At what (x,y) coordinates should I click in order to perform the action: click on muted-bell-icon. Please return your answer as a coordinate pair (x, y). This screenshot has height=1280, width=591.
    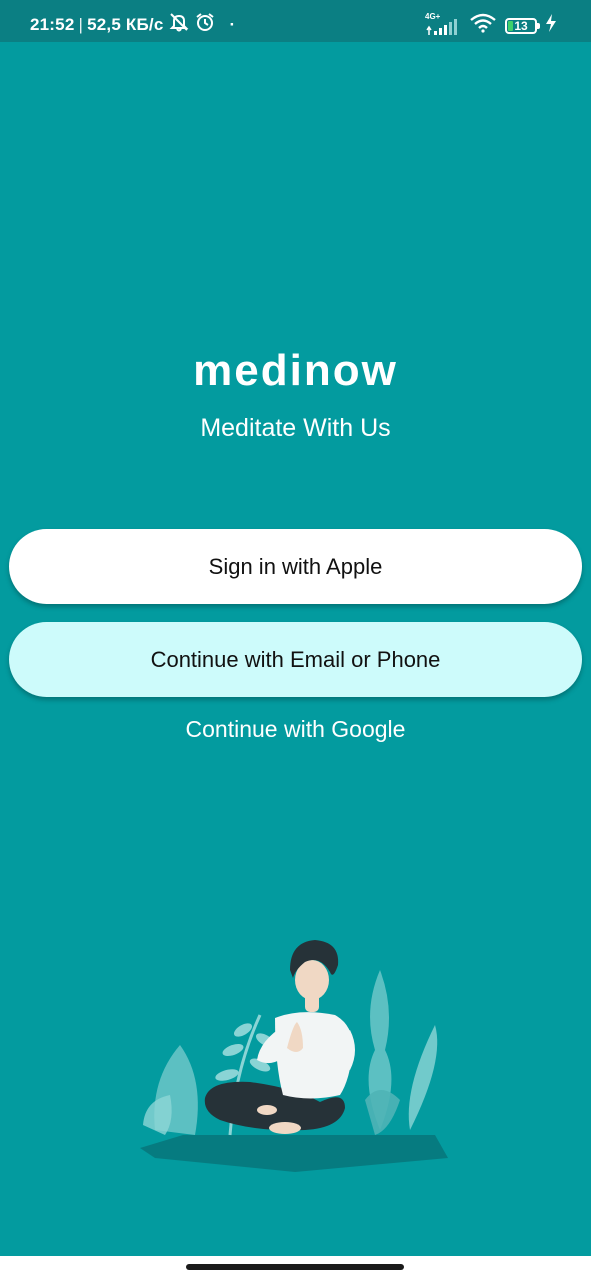
    Looking at the image, I should click on (179, 24).